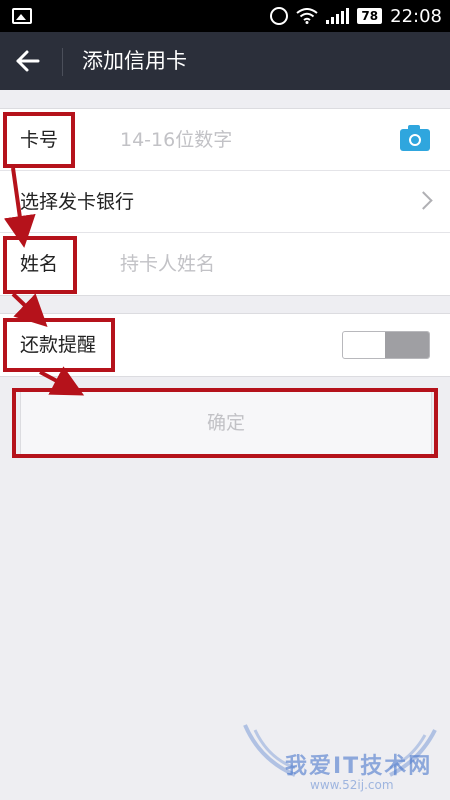 The image size is (450, 800). I want to click on watermark: 我爱IT技术网 www.52ij.com, so click(340, 760).